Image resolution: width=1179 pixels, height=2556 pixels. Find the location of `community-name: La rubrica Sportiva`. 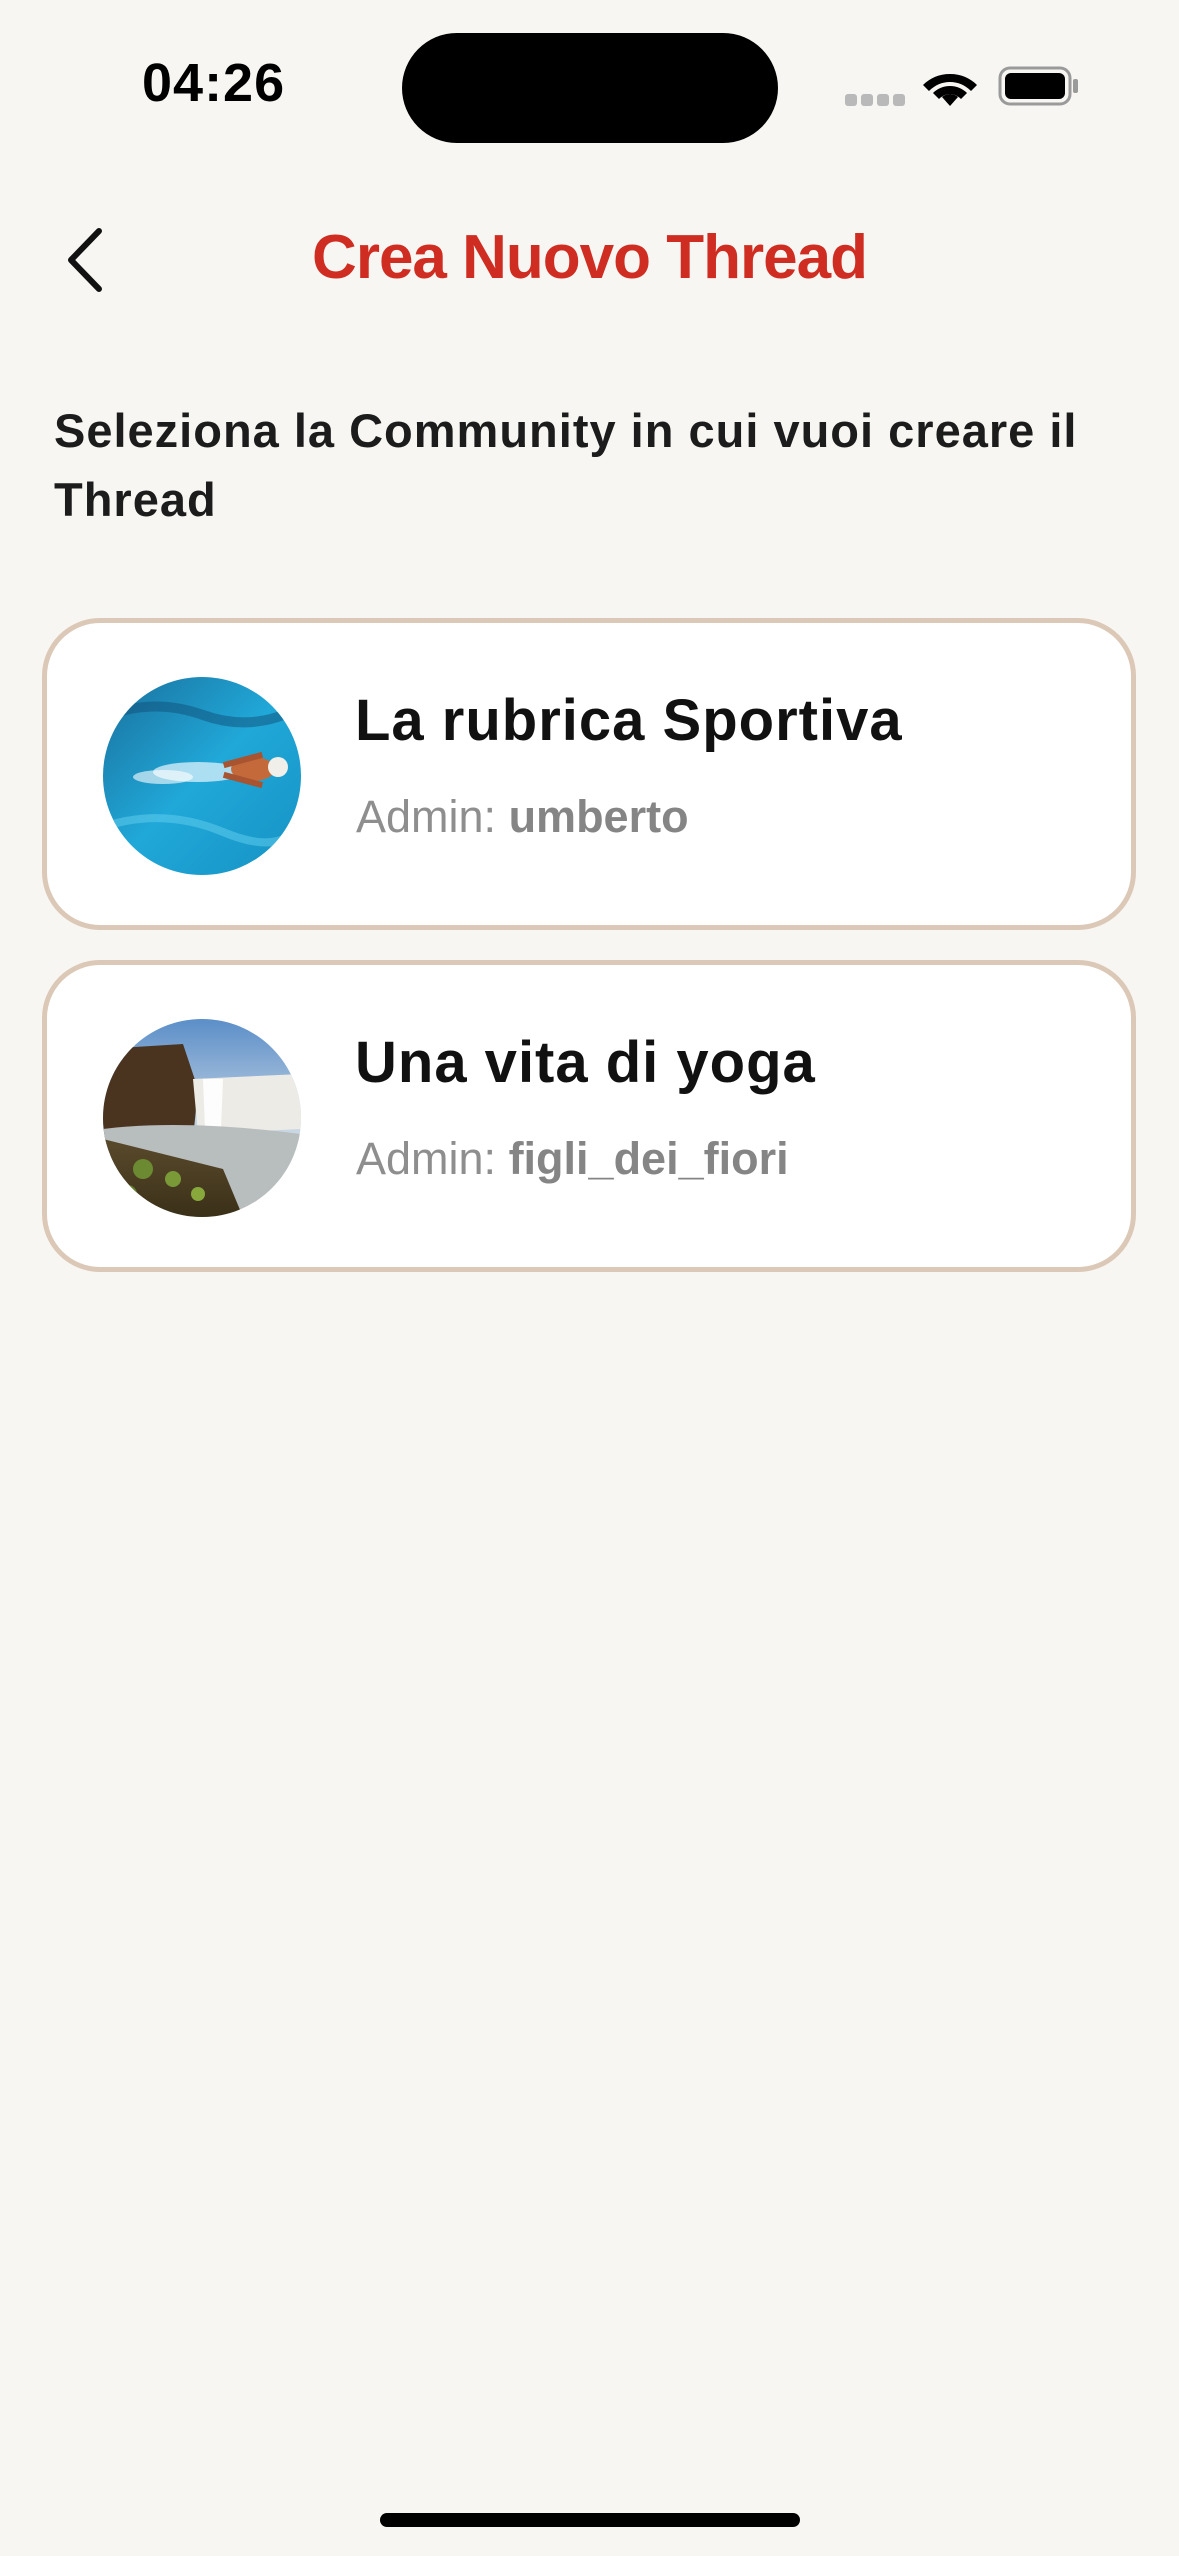

community-name: La rubrica Sportiva is located at coordinates (629, 720).